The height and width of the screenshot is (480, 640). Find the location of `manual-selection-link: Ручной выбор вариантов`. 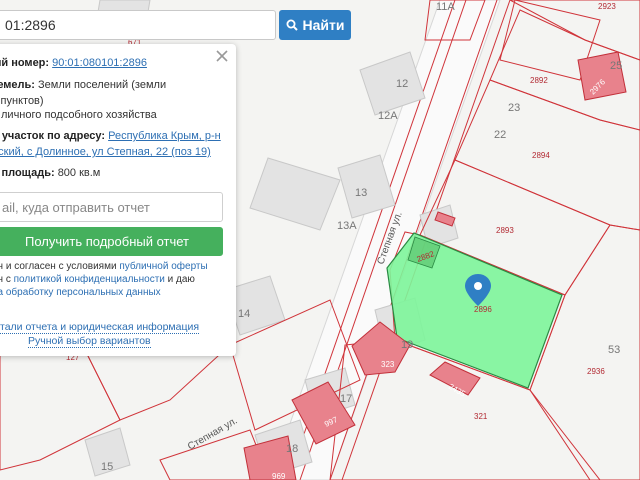

manual-selection-link: Ручной выбор вариантов is located at coordinates (89, 341).